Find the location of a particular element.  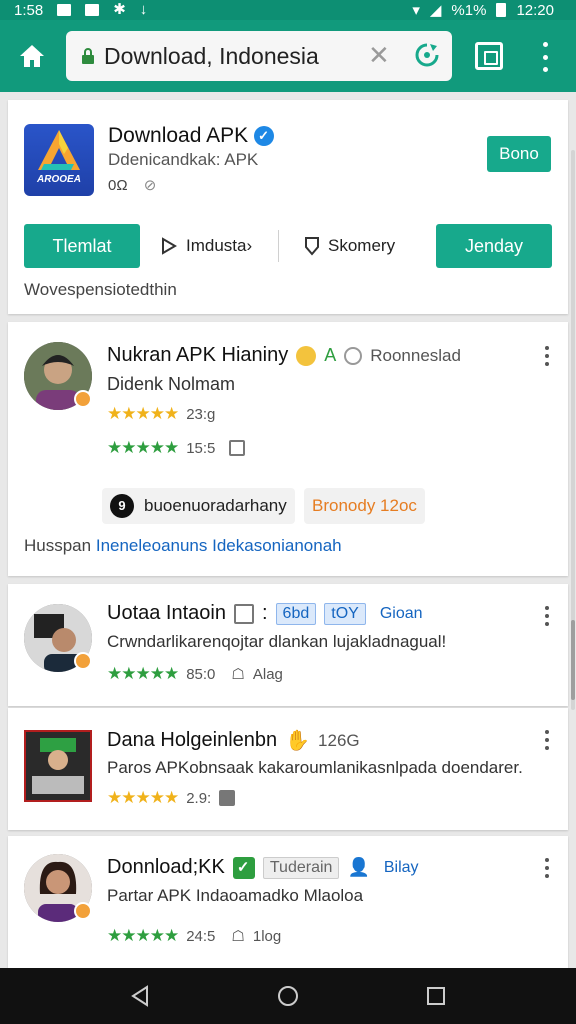

tag: Gioan is located at coordinates (401, 614).